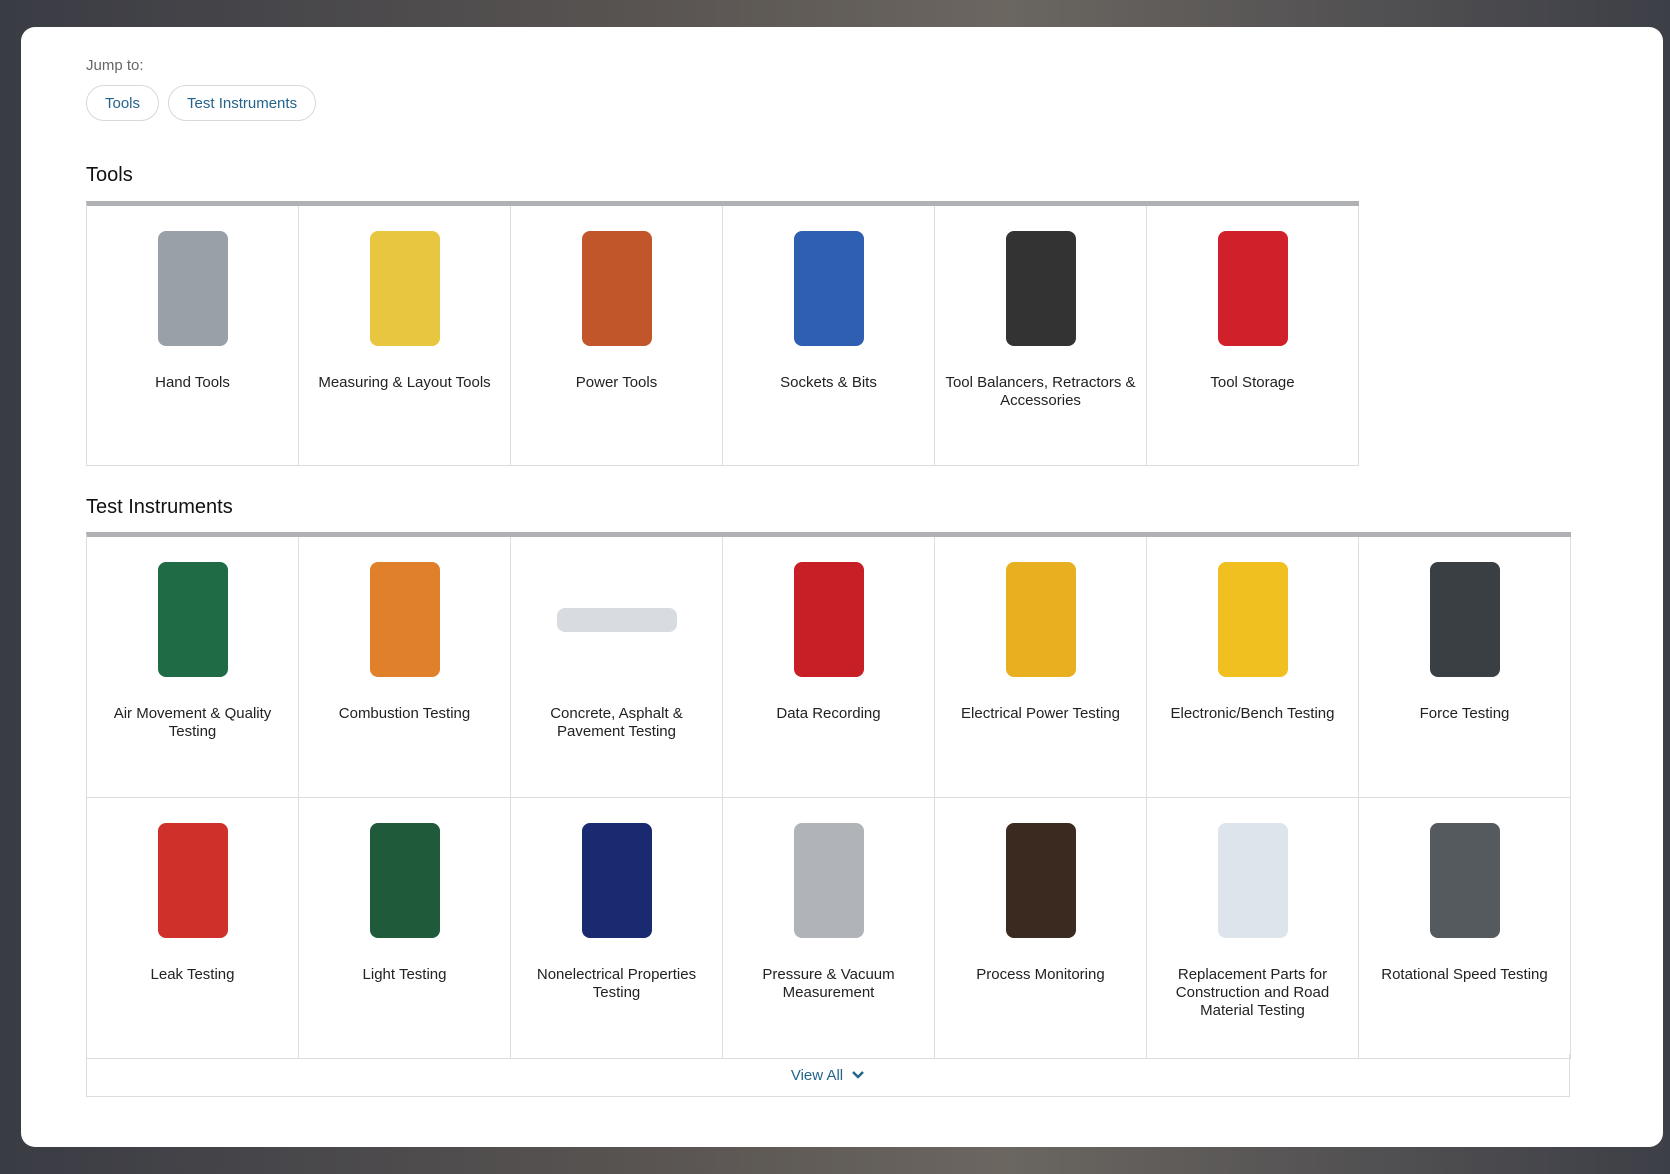  What do you see at coordinates (1464, 974) in the screenshot?
I see `category-label: Rotational Speed Testing` at bounding box center [1464, 974].